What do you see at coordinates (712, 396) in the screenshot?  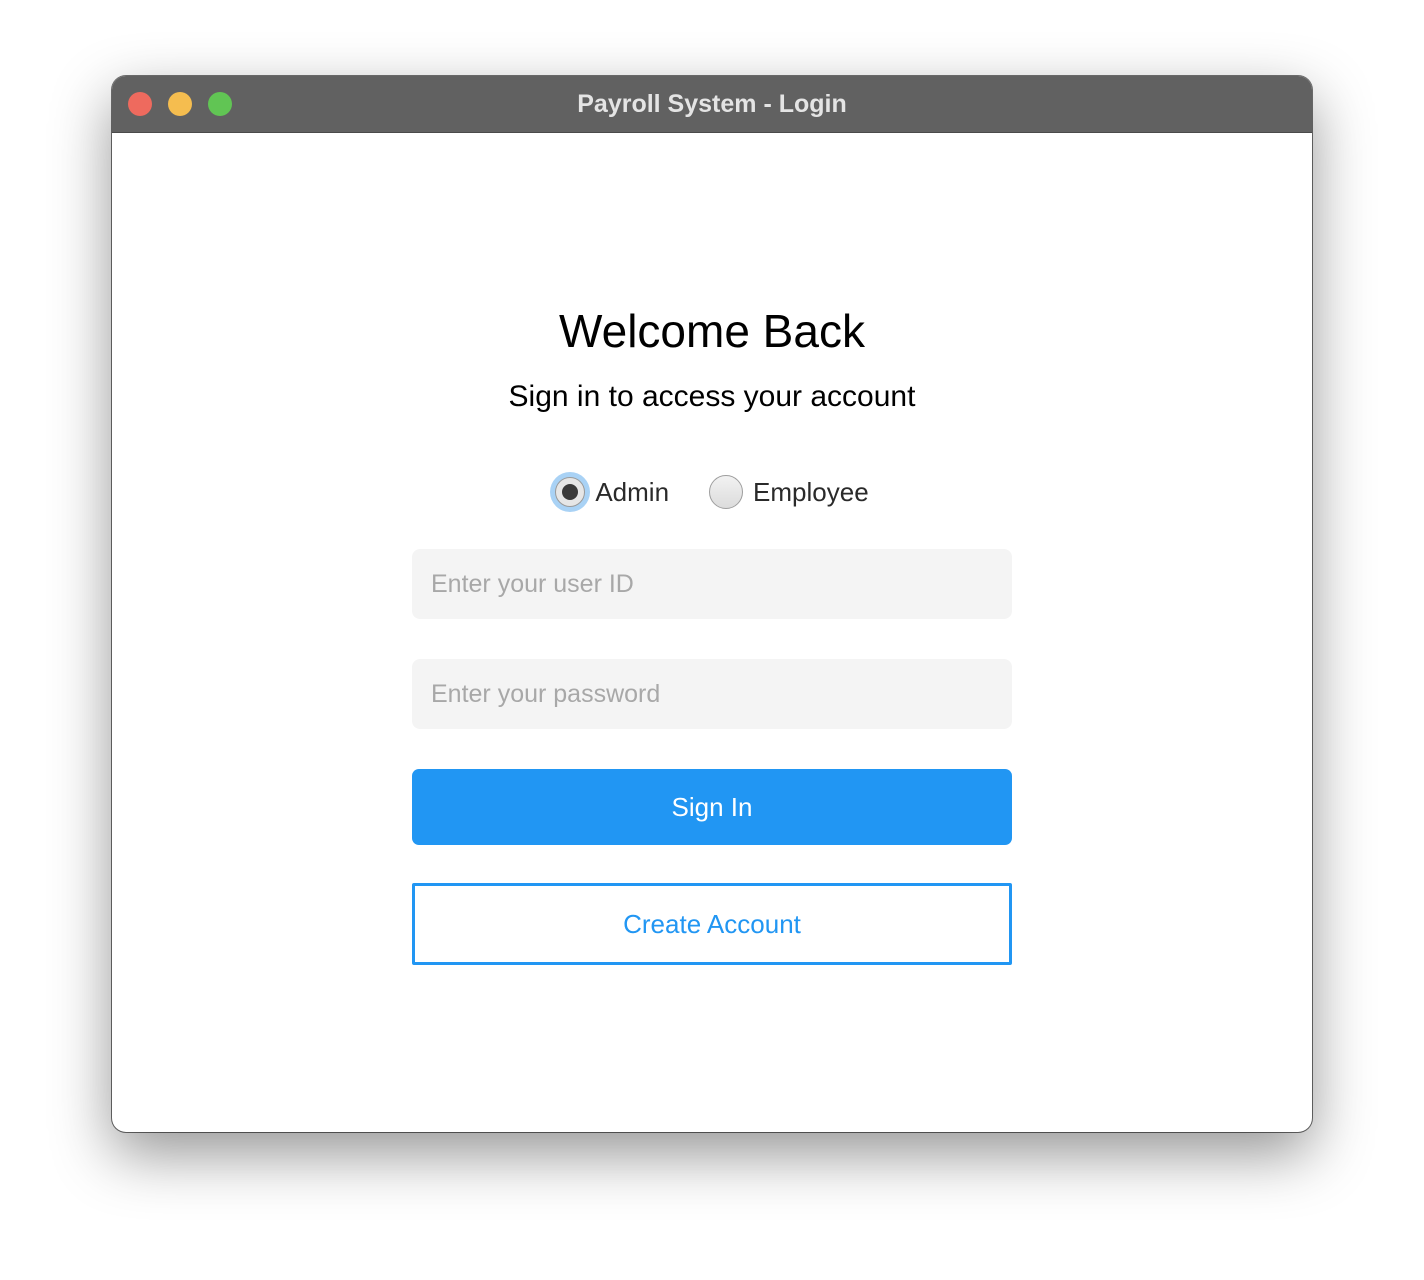 I see `page-subtitle: Sign in to access your account` at bounding box center [712, 396].